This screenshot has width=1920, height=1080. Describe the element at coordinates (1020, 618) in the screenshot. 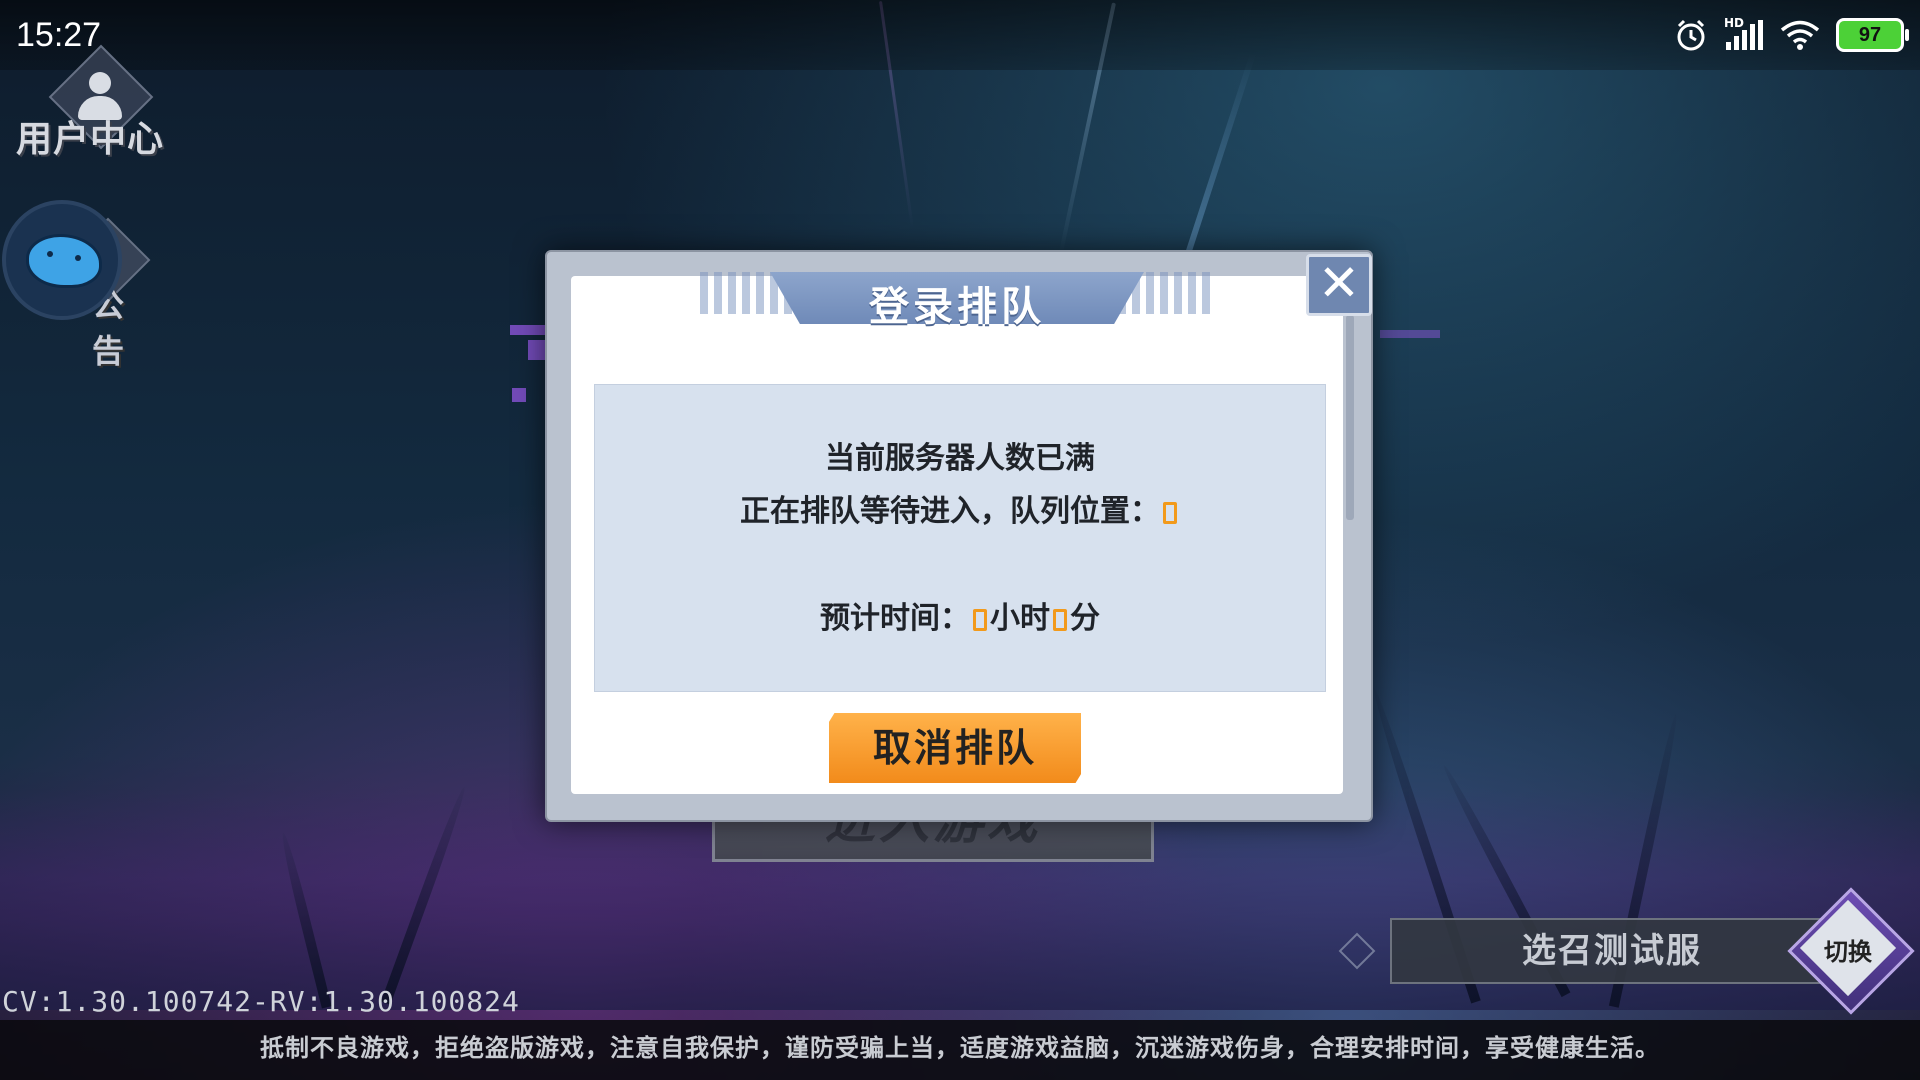

I see `hours-unit: 小时` at that location.